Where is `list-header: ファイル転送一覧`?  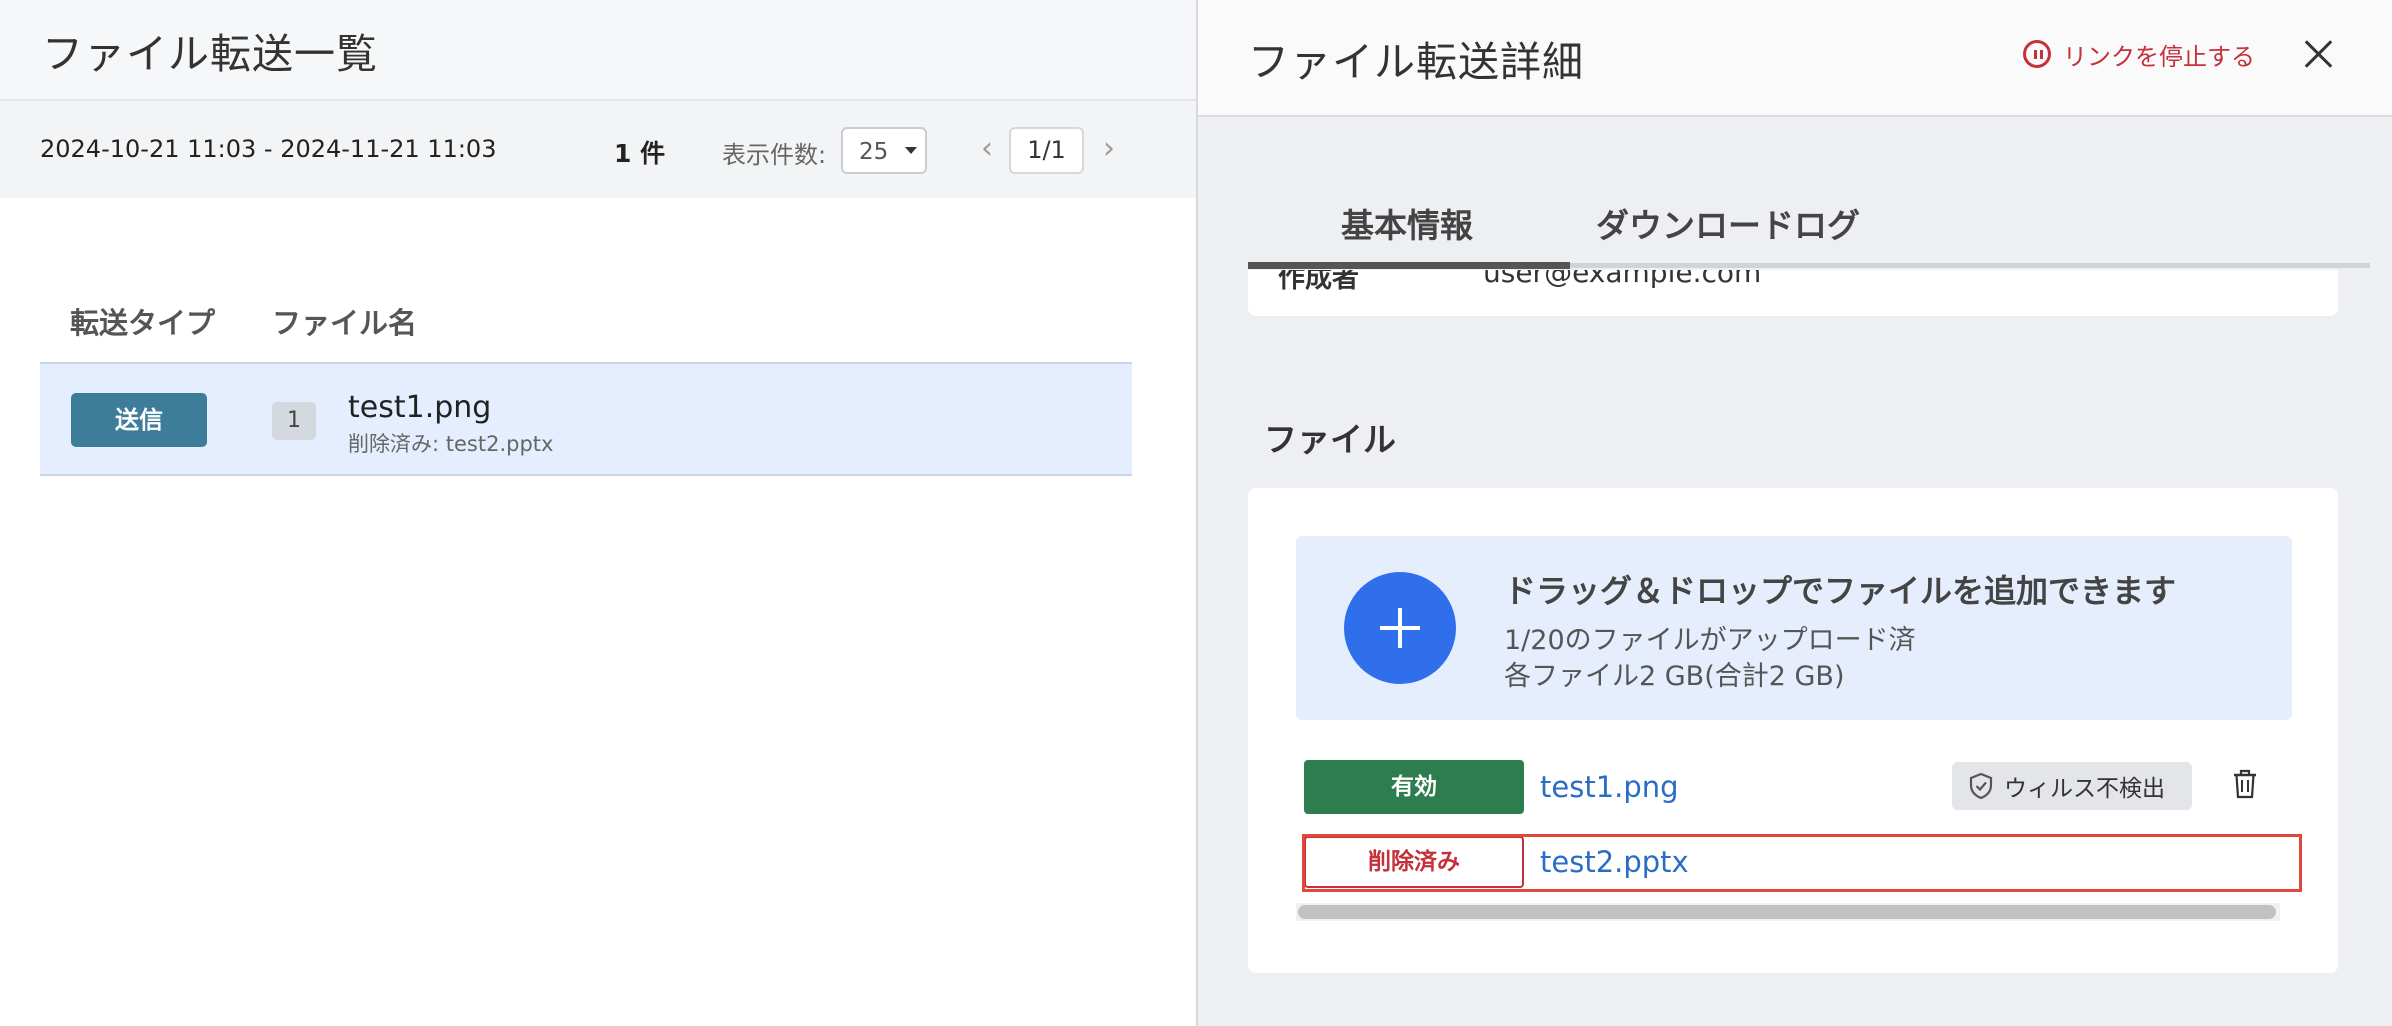
list-header: ファイル転送一覧 is located at coordinates (598, 50).